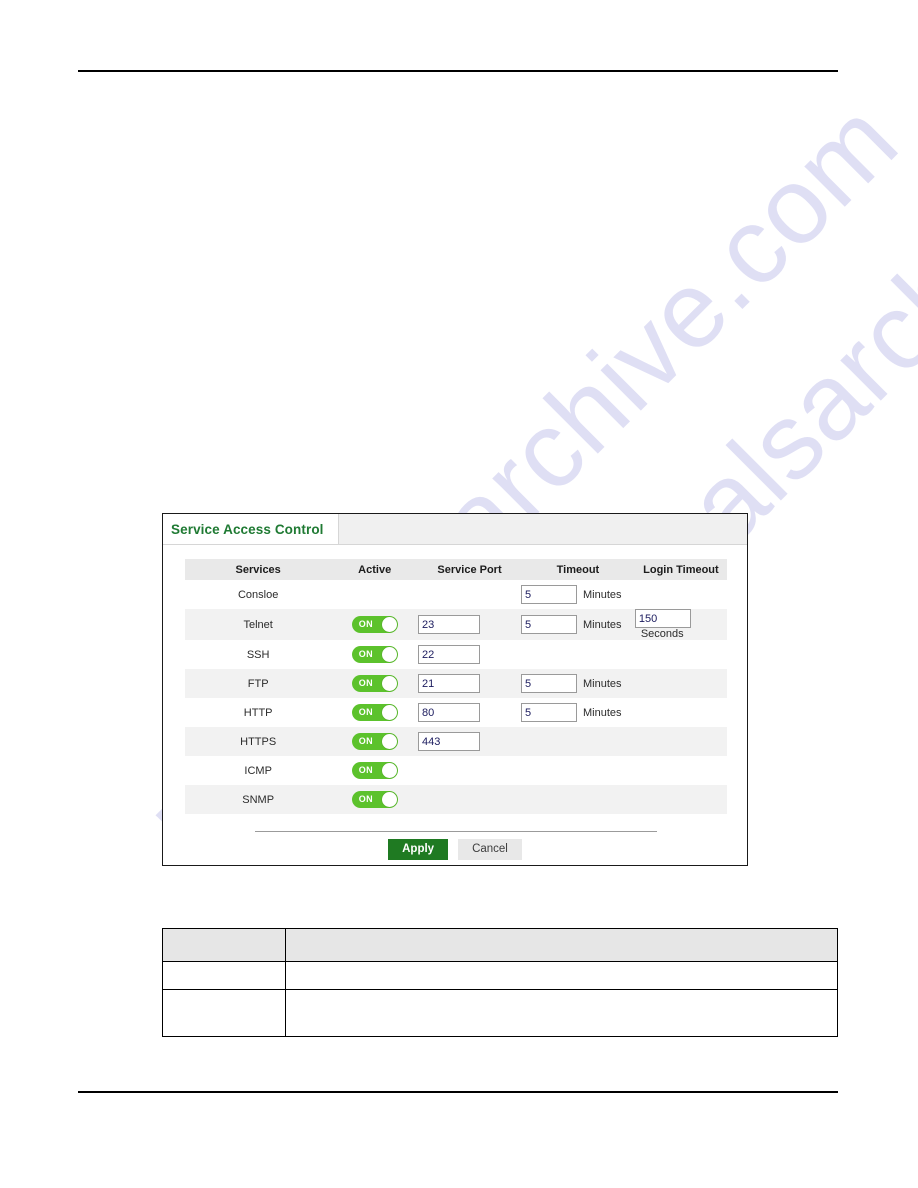 Image resolution: width=918 pixels, height=1188 pixels. Describe the element at coordinates (490, 849) in the screenshot. I see `cancel-button: Cancel` at that location.